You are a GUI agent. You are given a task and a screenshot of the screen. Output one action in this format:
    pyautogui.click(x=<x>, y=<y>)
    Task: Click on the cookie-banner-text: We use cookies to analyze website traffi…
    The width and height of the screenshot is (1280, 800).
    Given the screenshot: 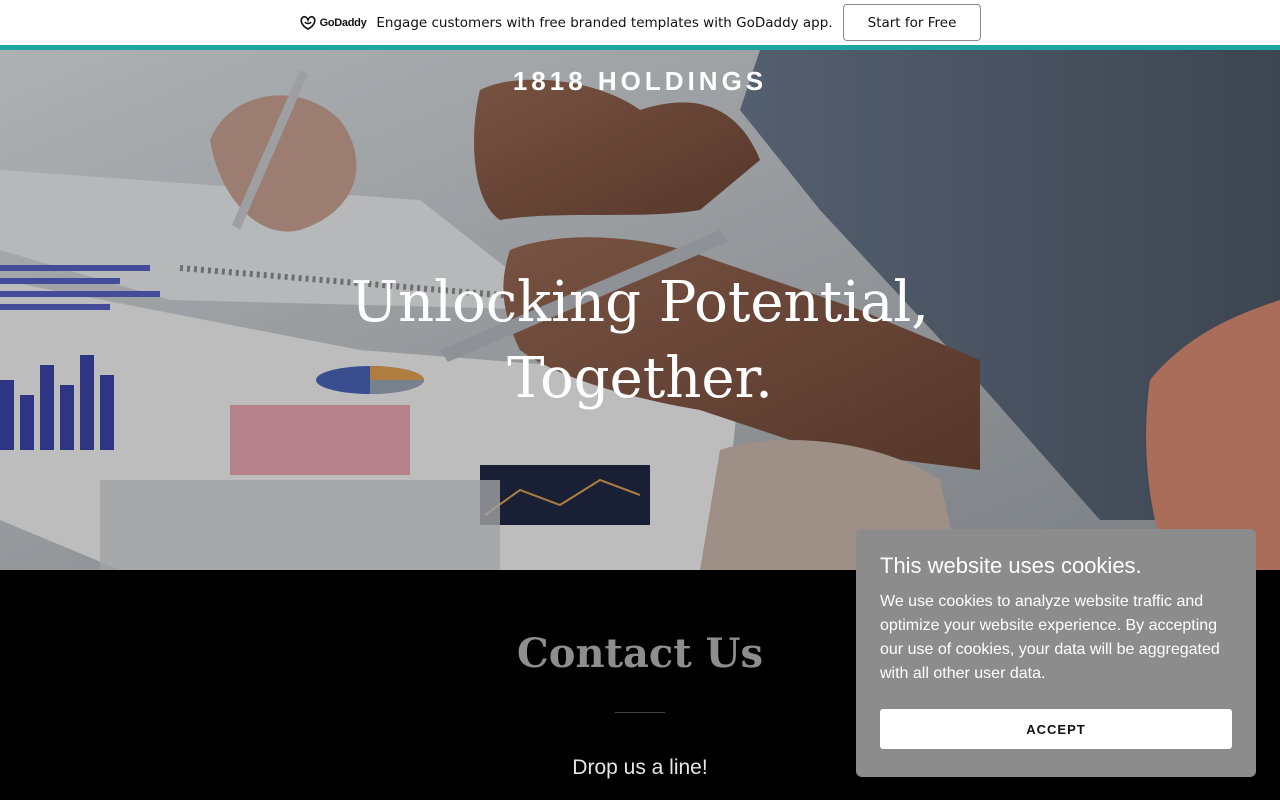 What is the action you would take?
    pyautogui.click(x=1050, y=637)
    